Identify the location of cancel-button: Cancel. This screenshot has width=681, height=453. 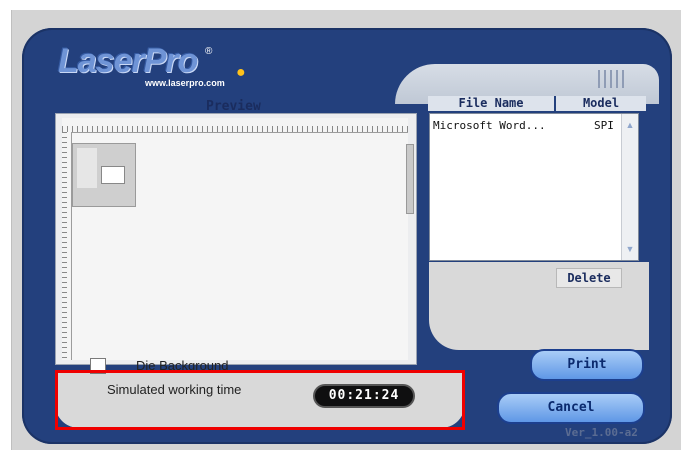
(571, 408).